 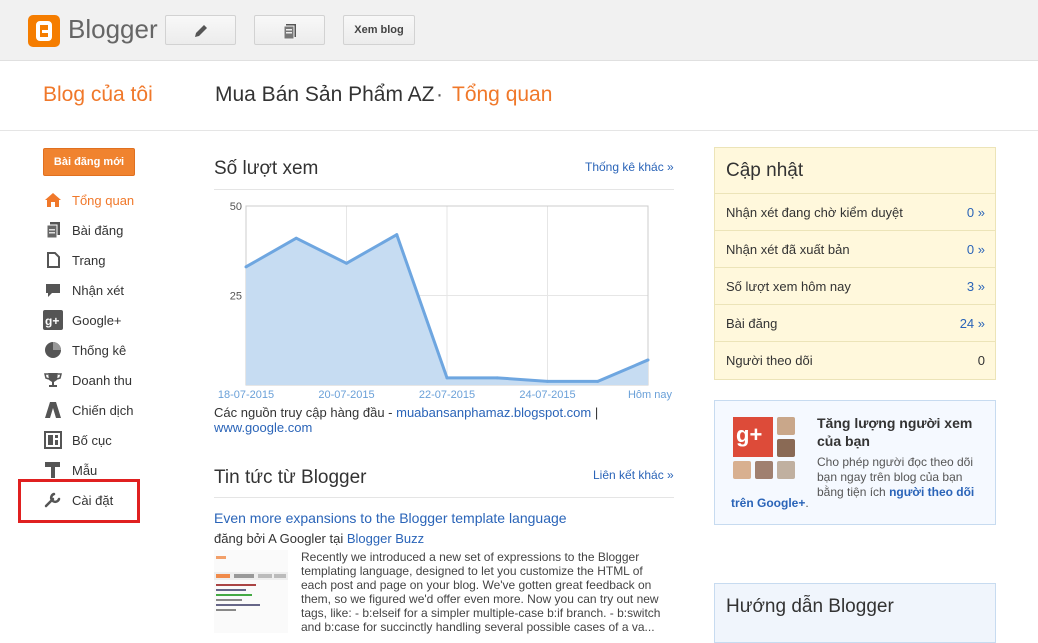 What do you see at coordinates (650, 395) in the screenshot?
I see `chart-x-tick-label: Hôm nay` at bounding box center [650, 395].